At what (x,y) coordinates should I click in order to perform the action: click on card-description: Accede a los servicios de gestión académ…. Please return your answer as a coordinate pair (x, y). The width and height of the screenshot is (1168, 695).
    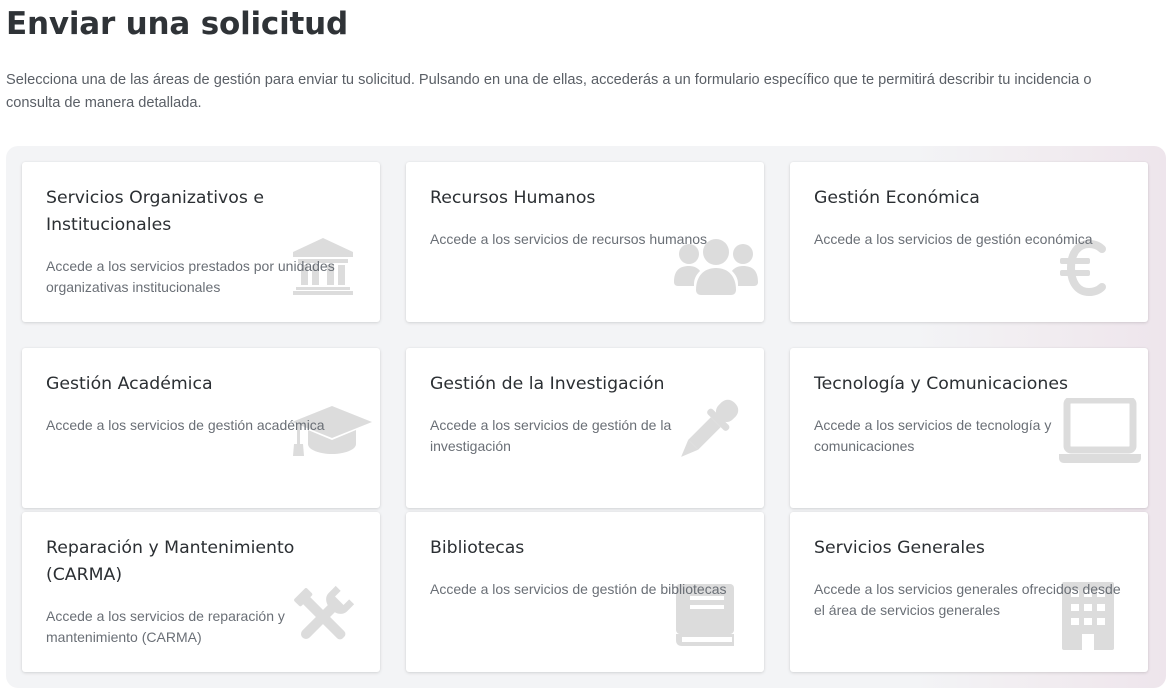
    Looking at the image, I should click on (185, 425).